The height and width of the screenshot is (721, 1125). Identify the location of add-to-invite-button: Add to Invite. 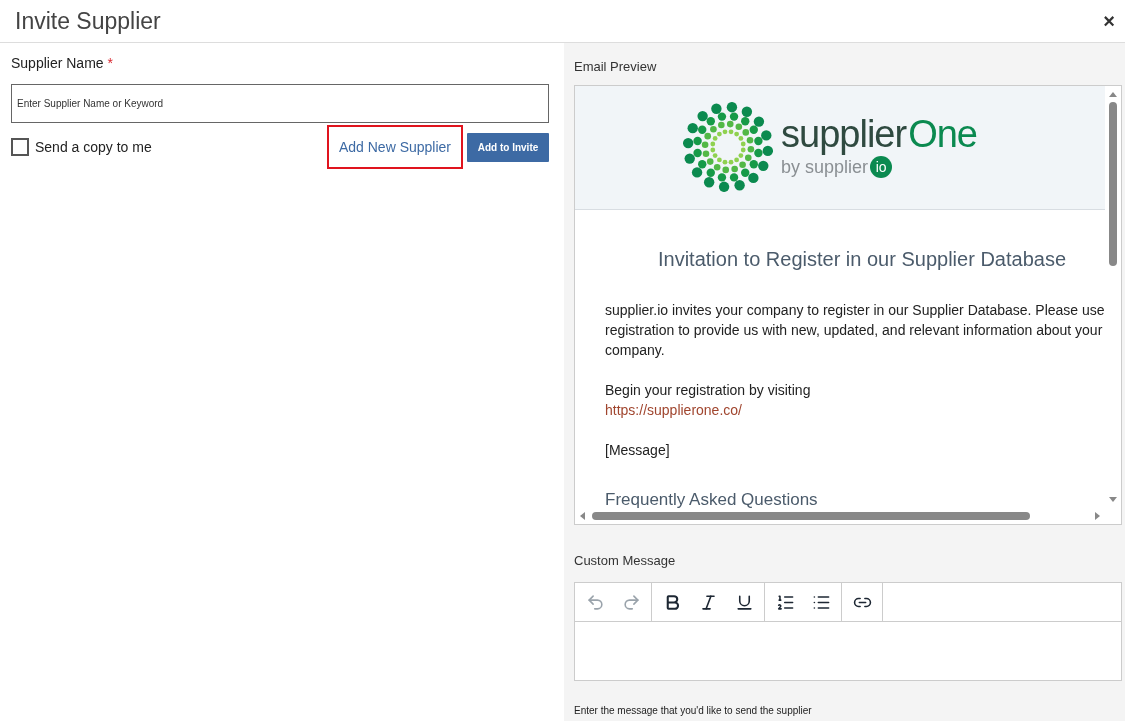
(508, 147).